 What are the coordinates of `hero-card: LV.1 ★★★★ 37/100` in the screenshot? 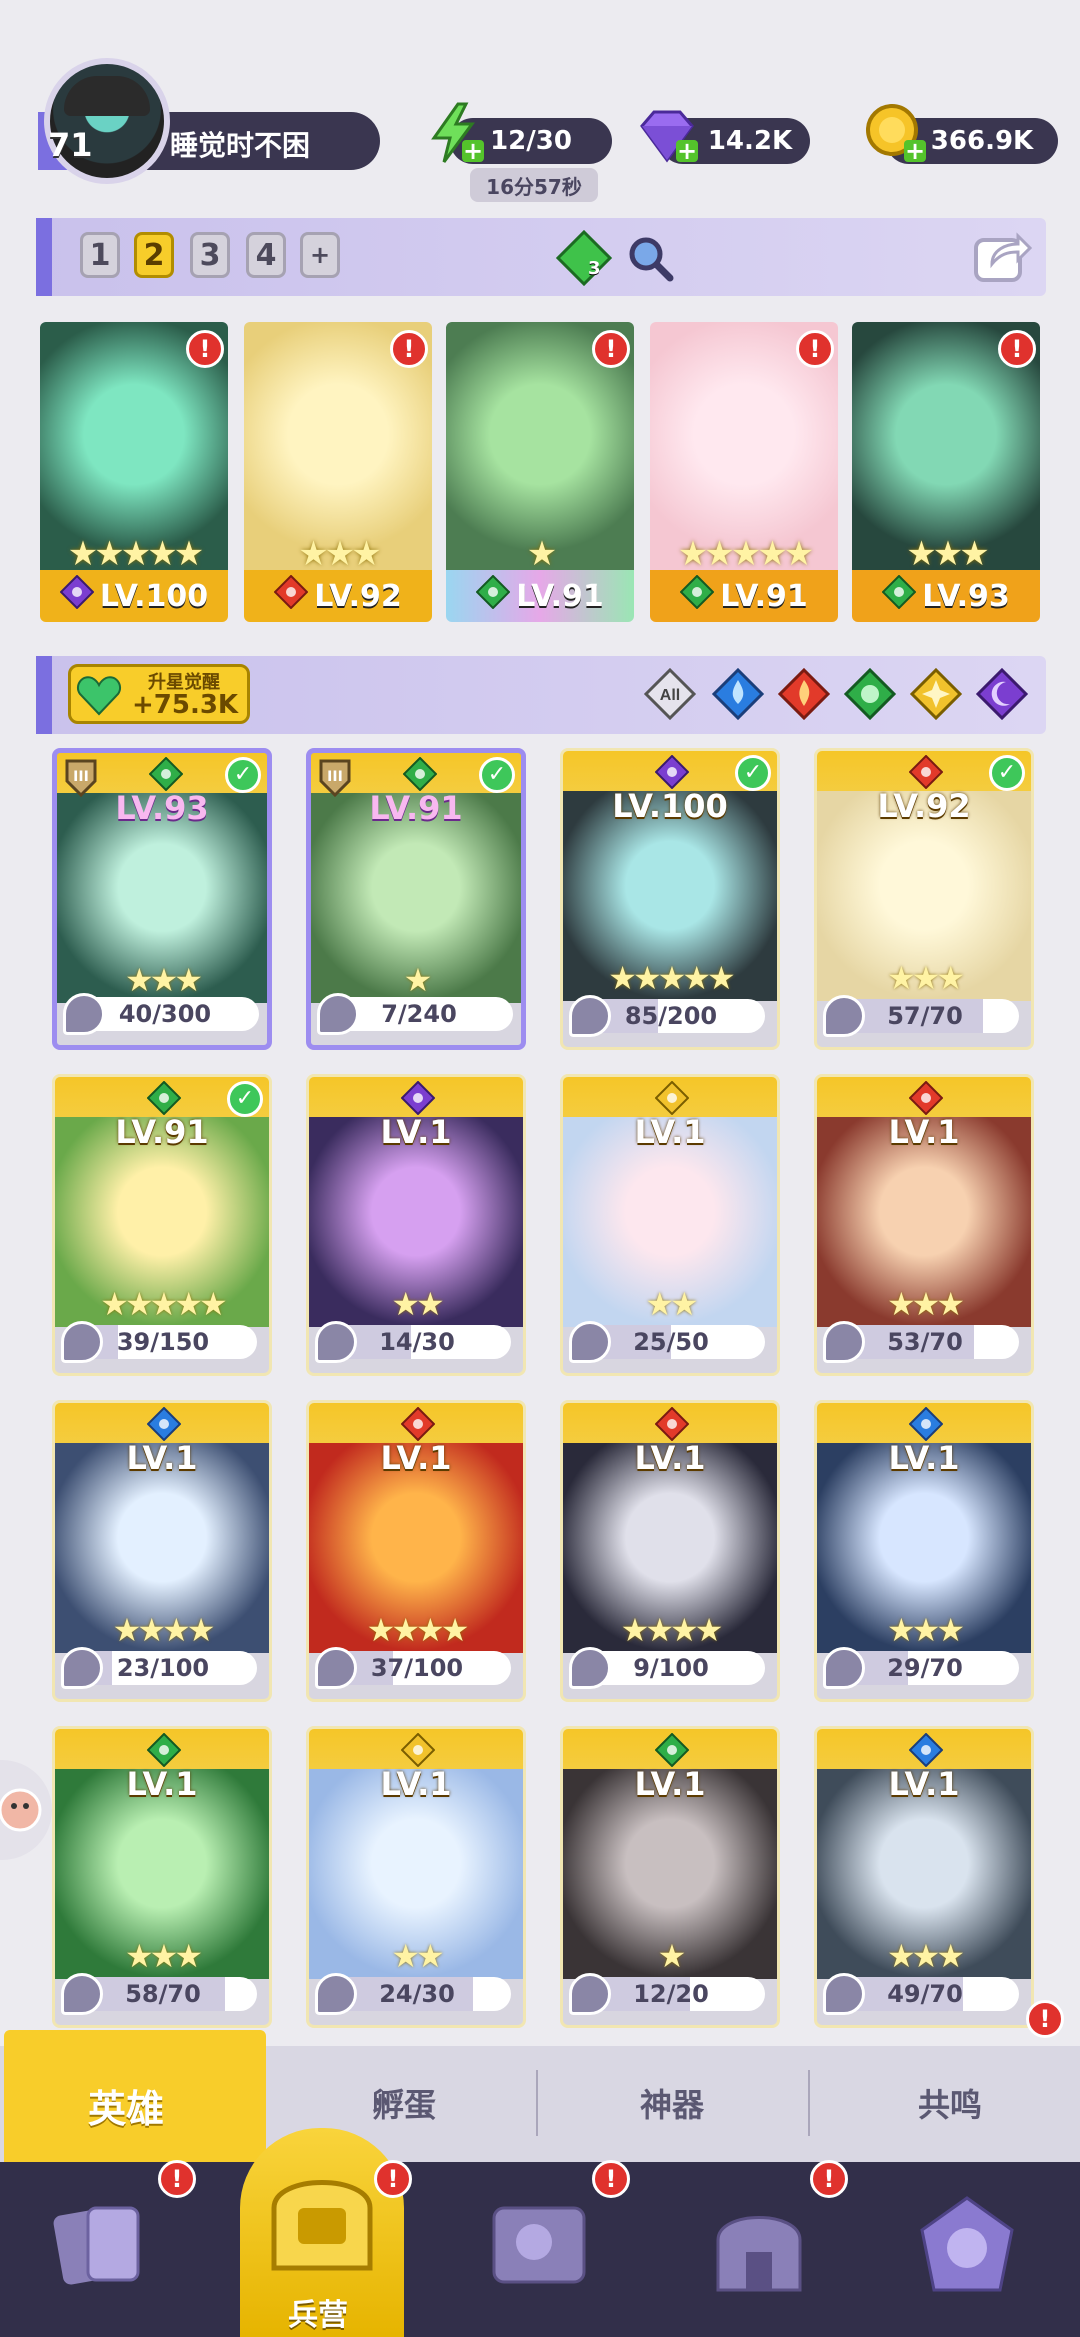 It's located at (416, 1551).